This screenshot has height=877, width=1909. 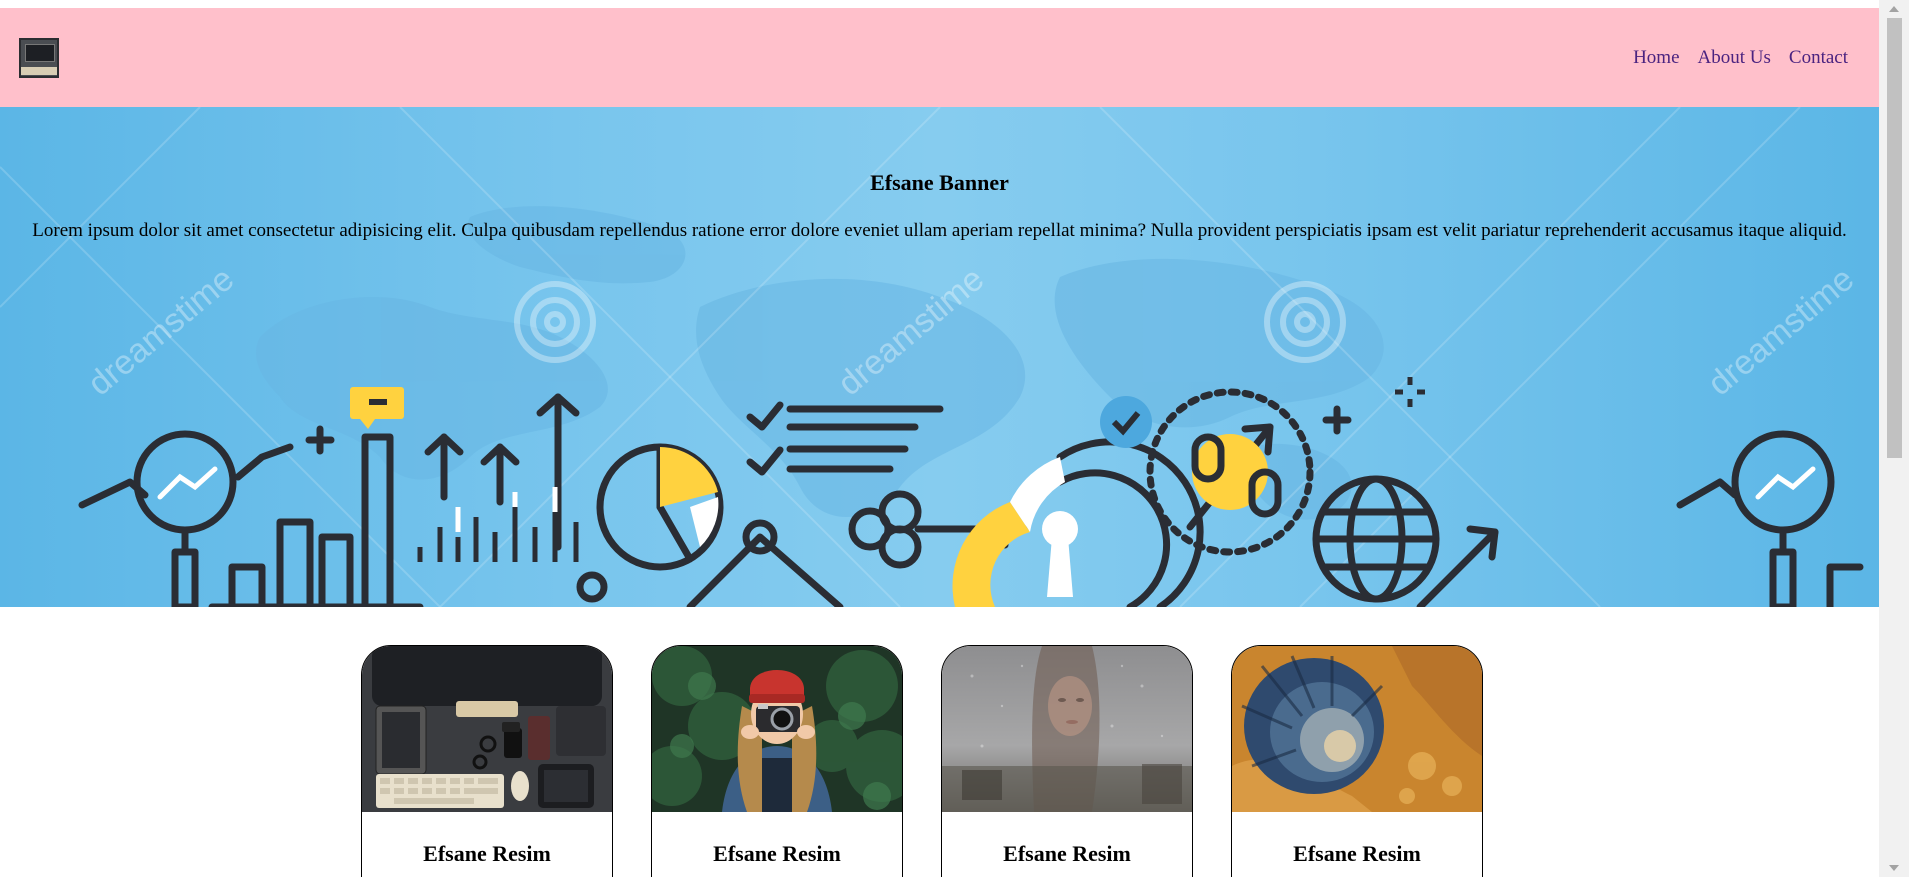 What do you see at coordinates (487, 729) in the screenshot?
I see `desk-workspace-photo` at bounding box center [487, 729].